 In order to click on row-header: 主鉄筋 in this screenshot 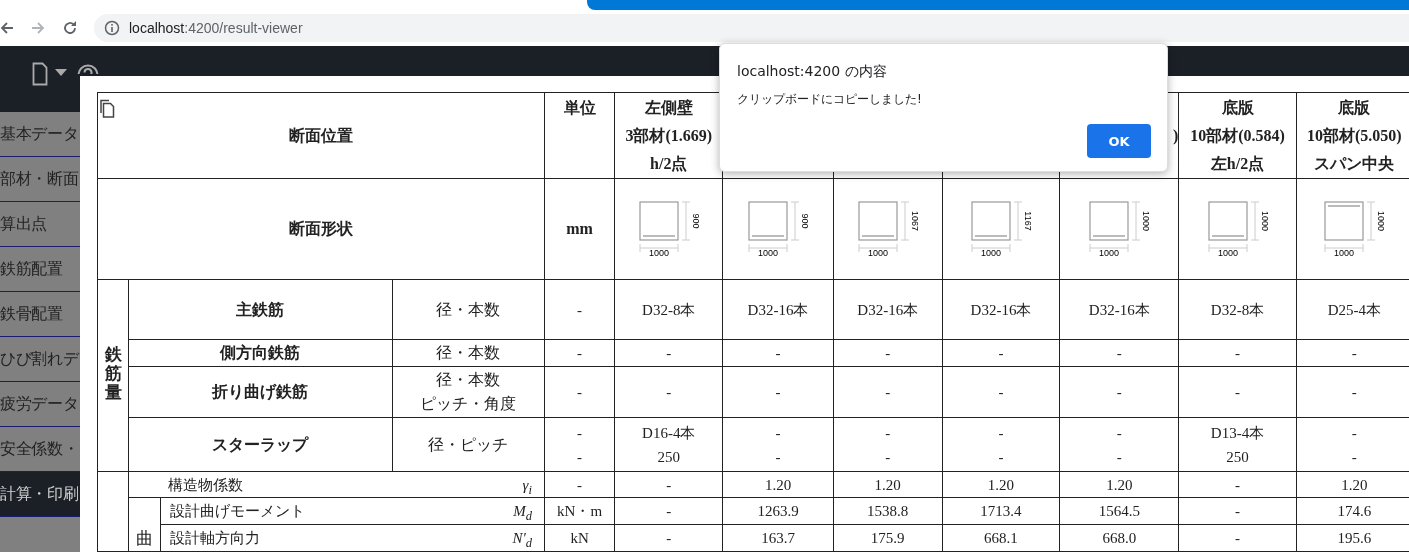, I will do `click(260, 309)`.